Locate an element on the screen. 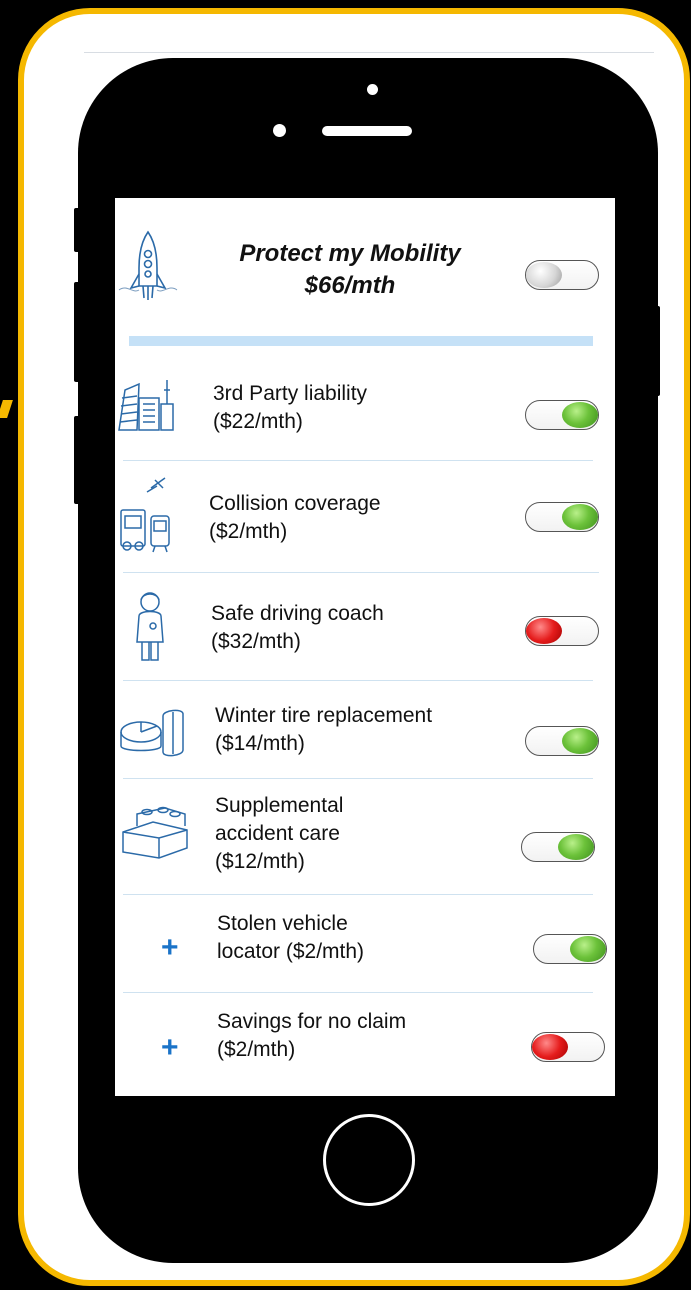  item-title: Supplemental is located at coordinates (279, 805).